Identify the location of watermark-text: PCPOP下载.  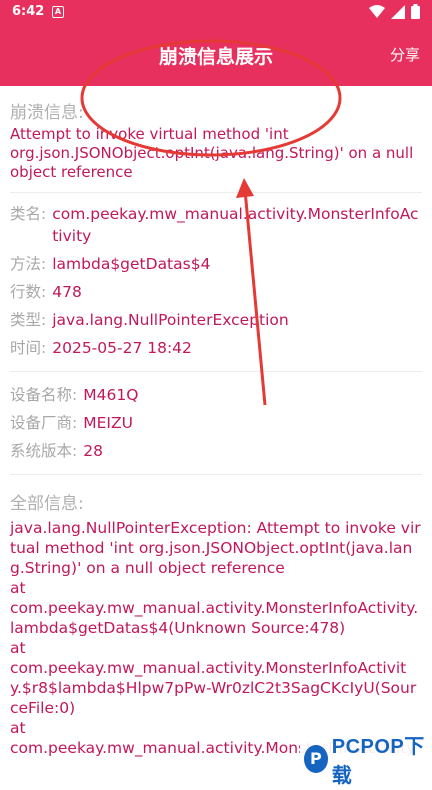
(378, 761).